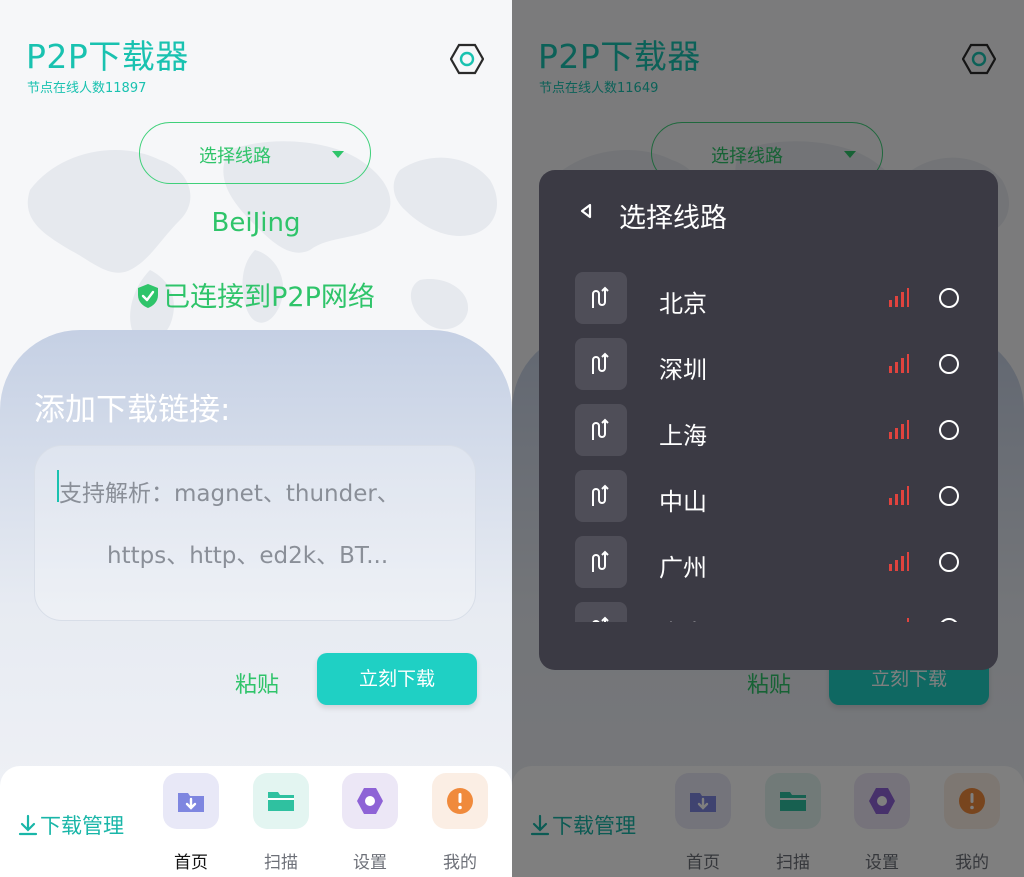  I want to click on route-item: 深圳, so click(768, 364).